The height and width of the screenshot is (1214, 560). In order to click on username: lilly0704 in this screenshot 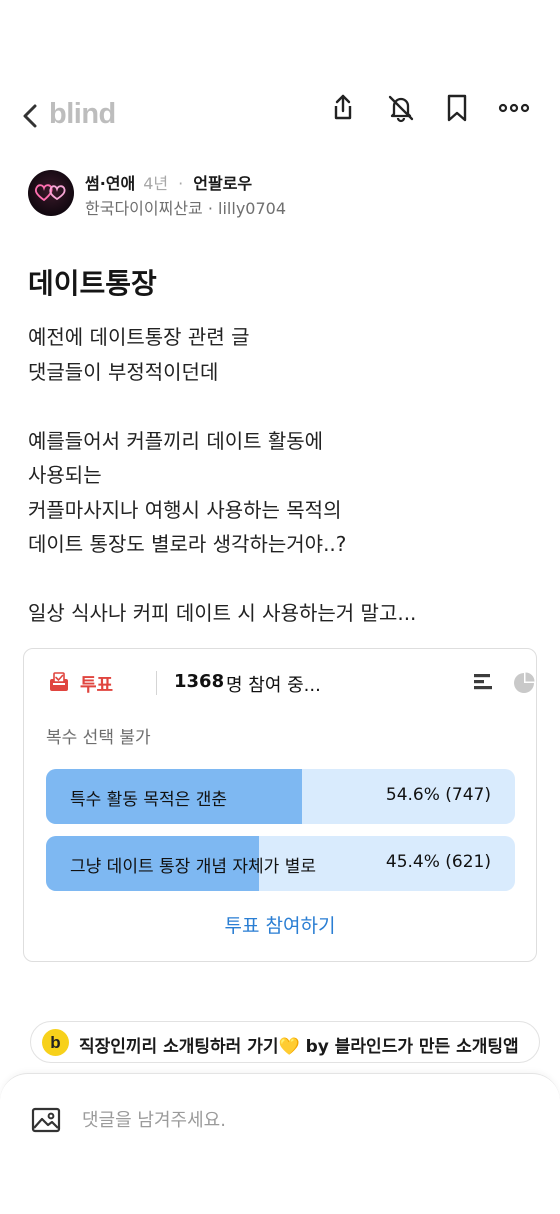, I will do `click(252, 208)`.